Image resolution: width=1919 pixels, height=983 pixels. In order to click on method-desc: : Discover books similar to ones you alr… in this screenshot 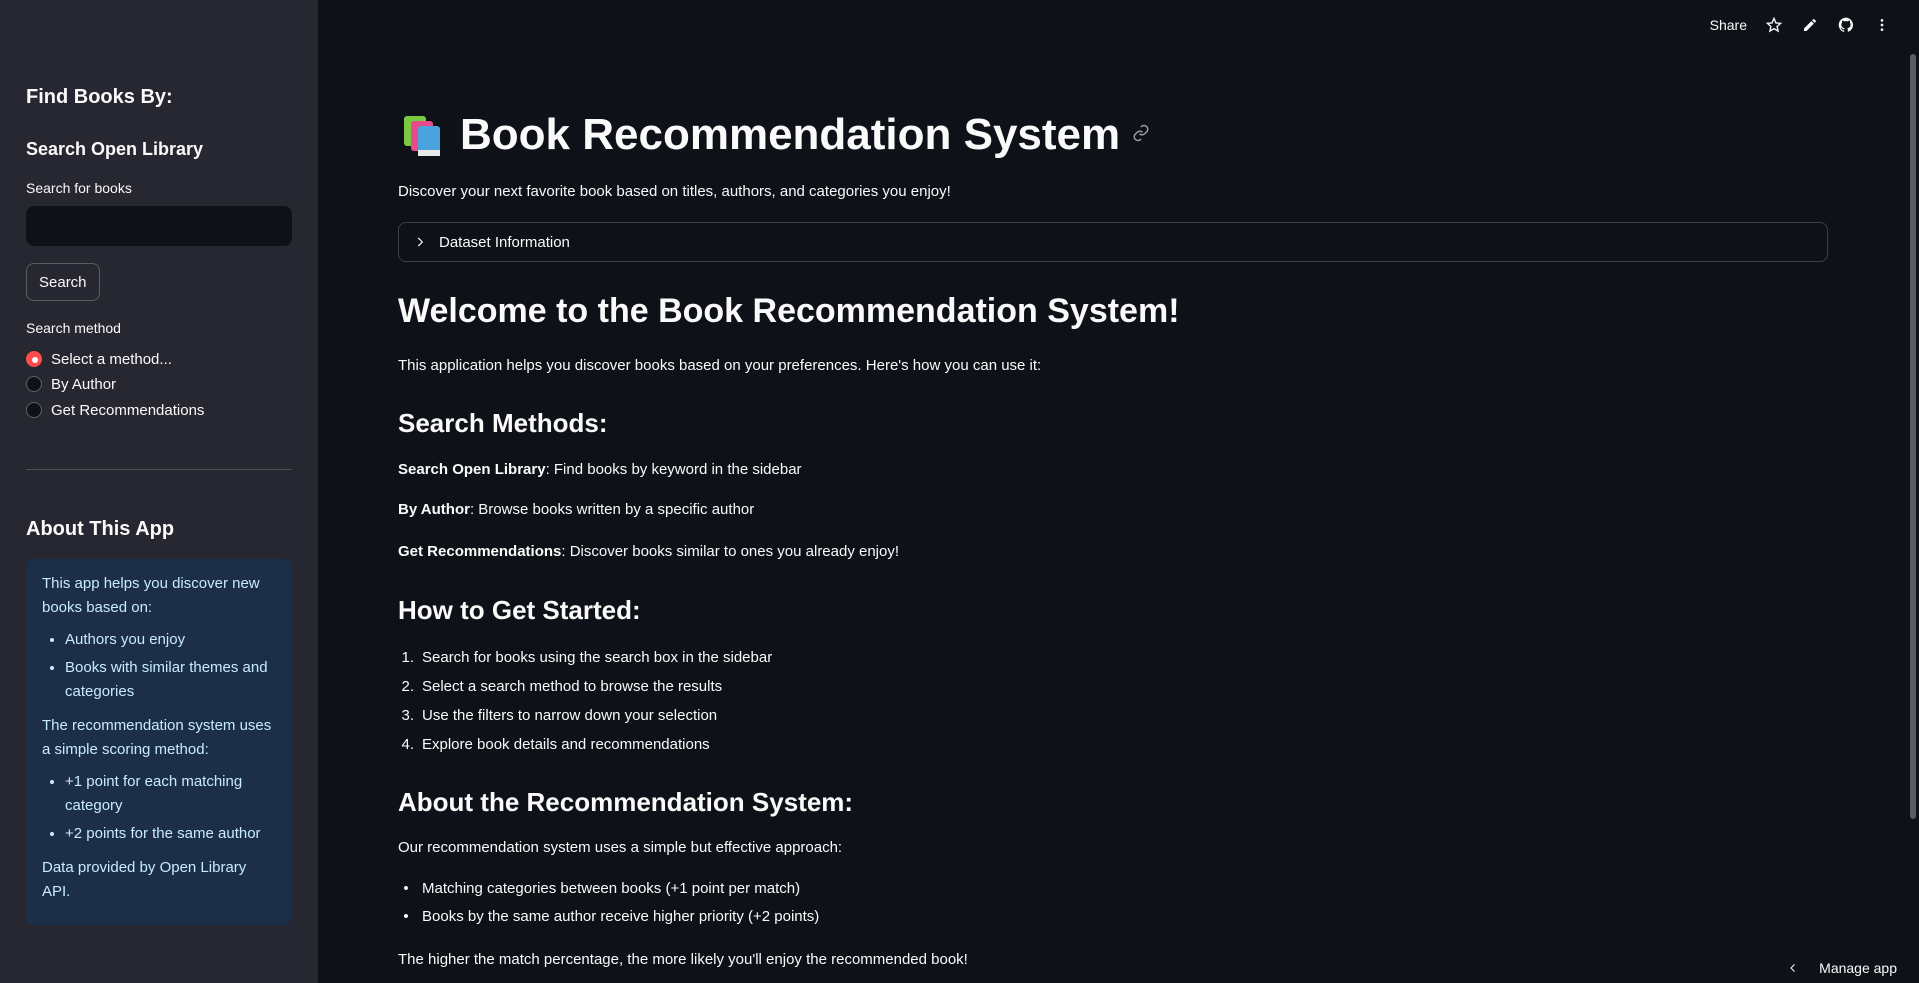, I will do `click(730, 551)`.